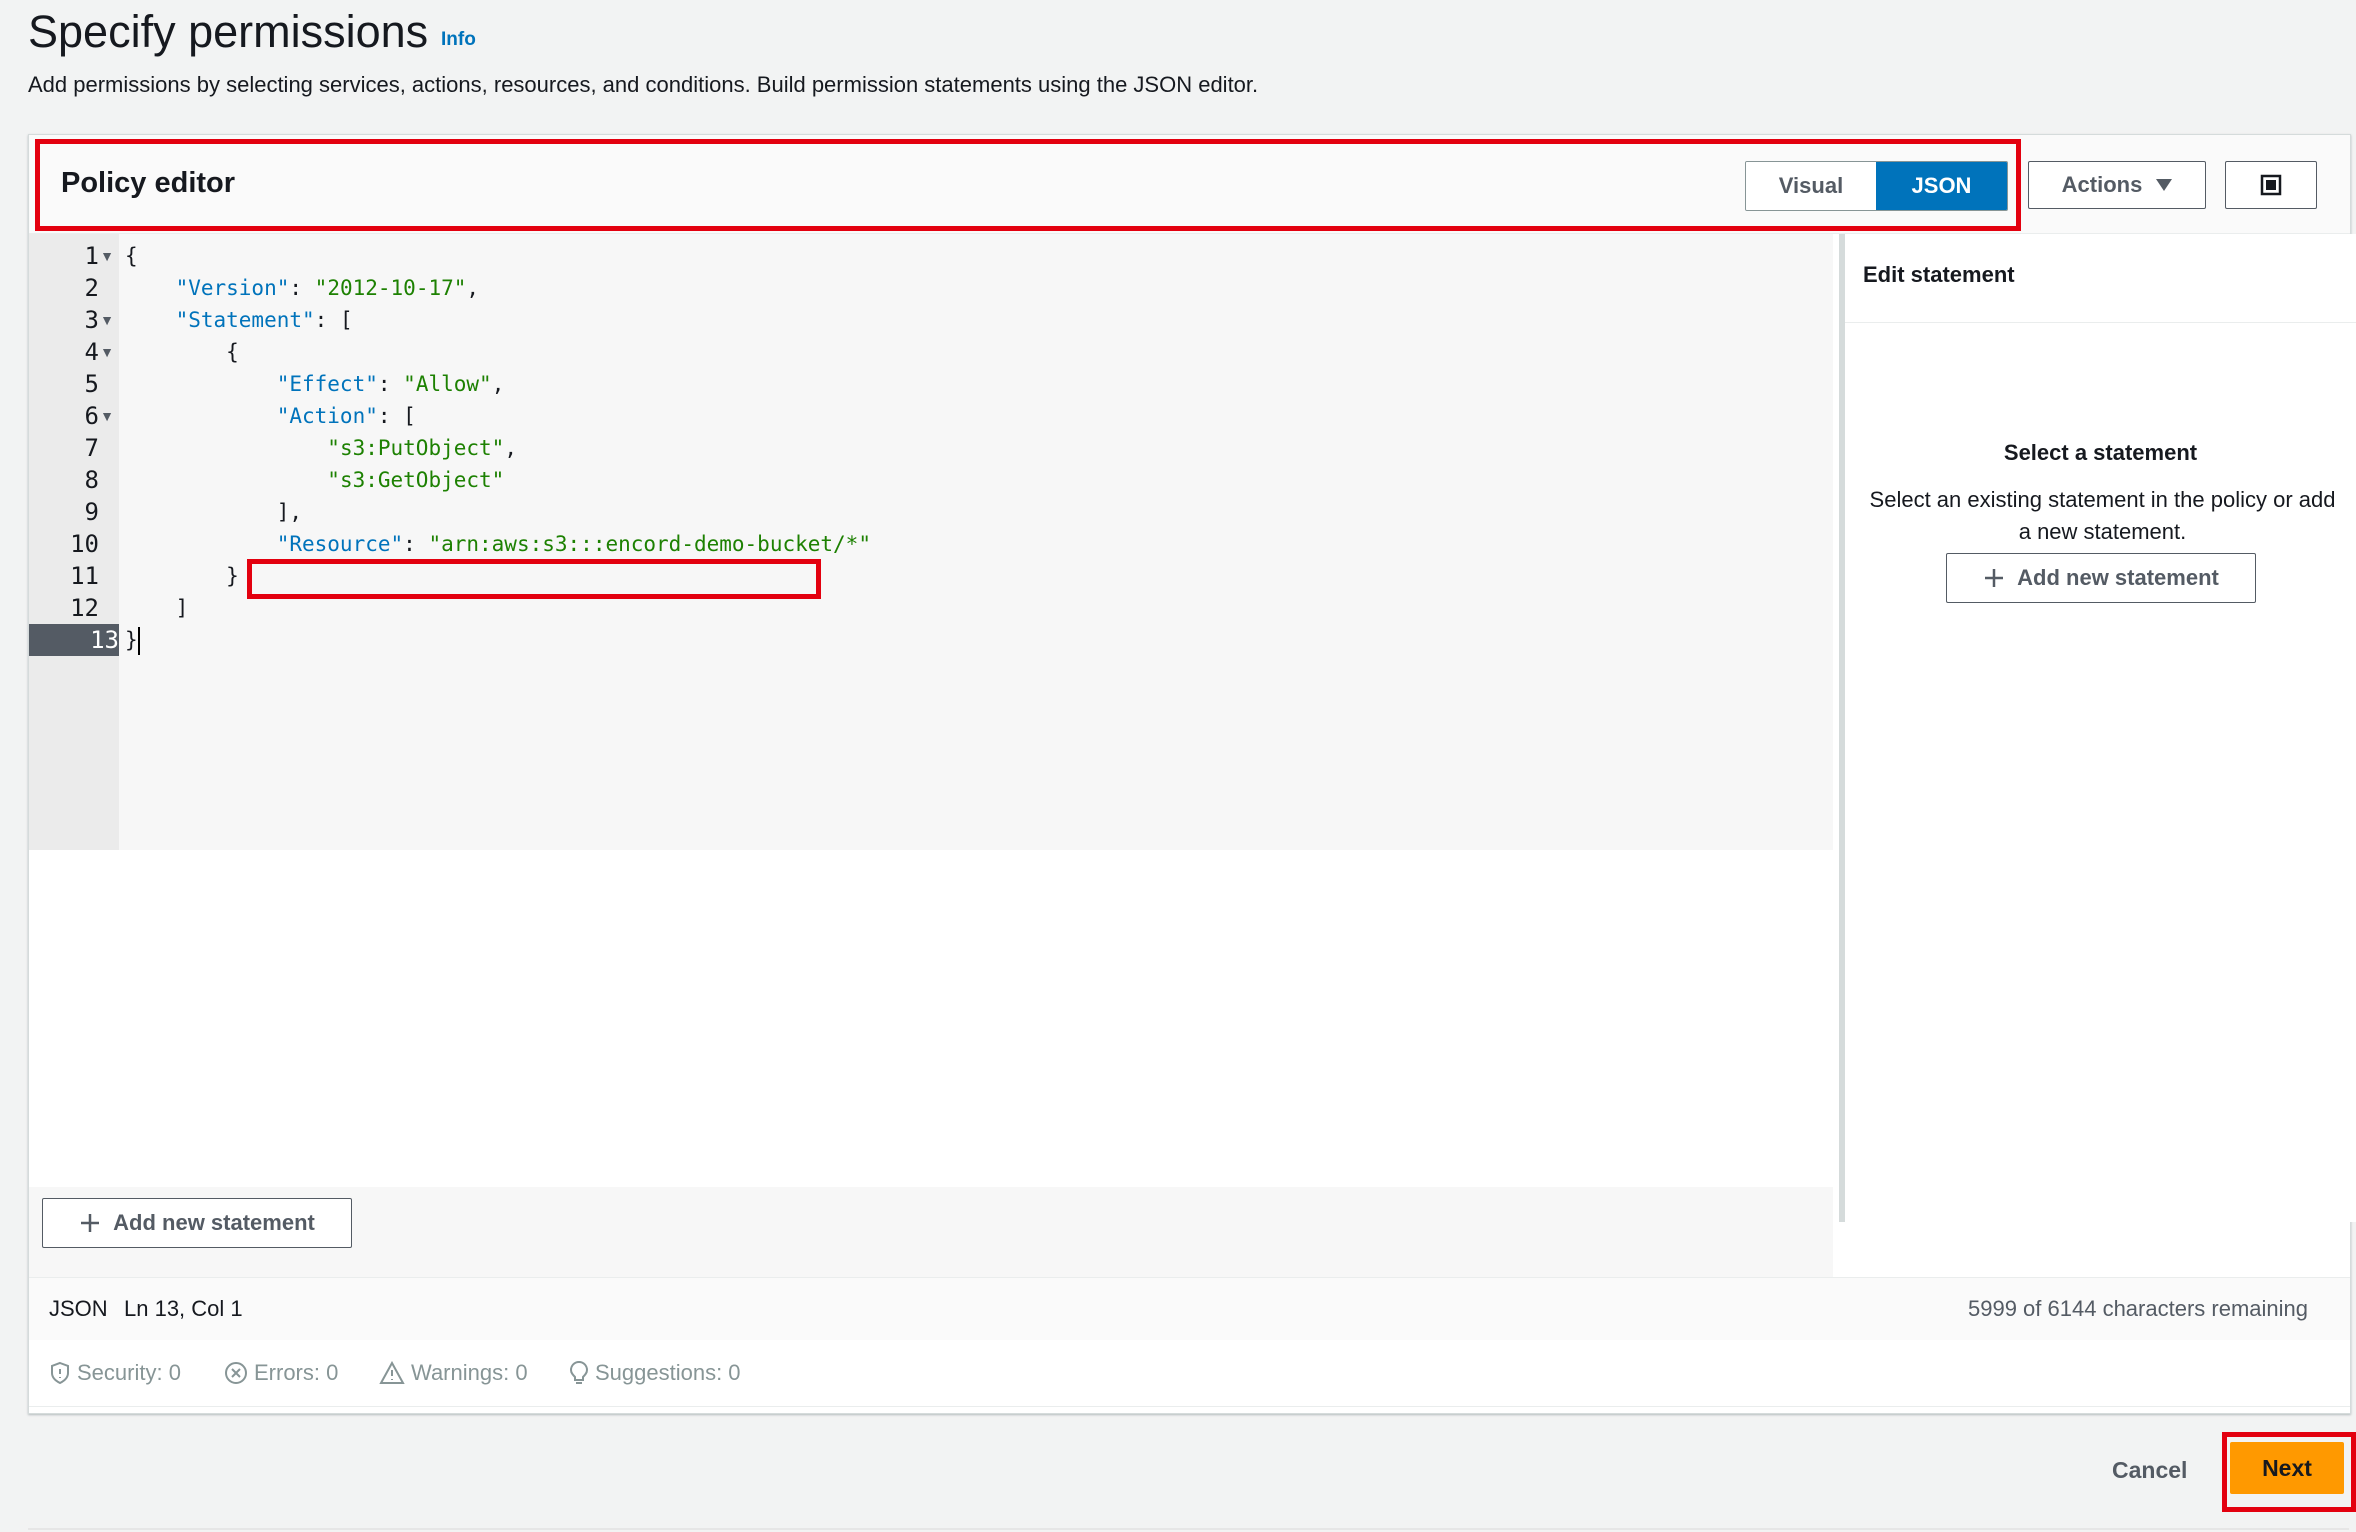  Describe the element at coordinates (228, 31) in the screenshot. I see `page-title: Specify permissions` at that location.